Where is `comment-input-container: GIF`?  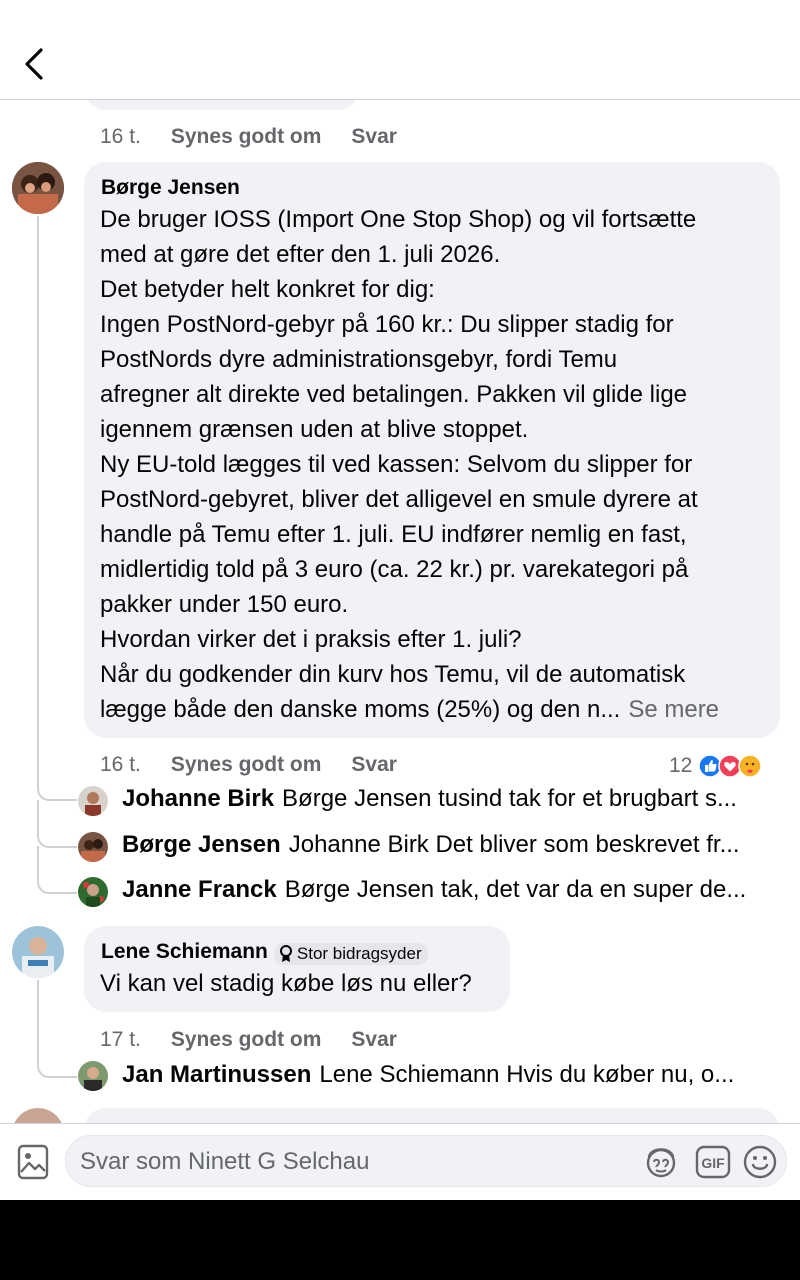 comment-input-container: GIF is located at coordinates (426, 1161).